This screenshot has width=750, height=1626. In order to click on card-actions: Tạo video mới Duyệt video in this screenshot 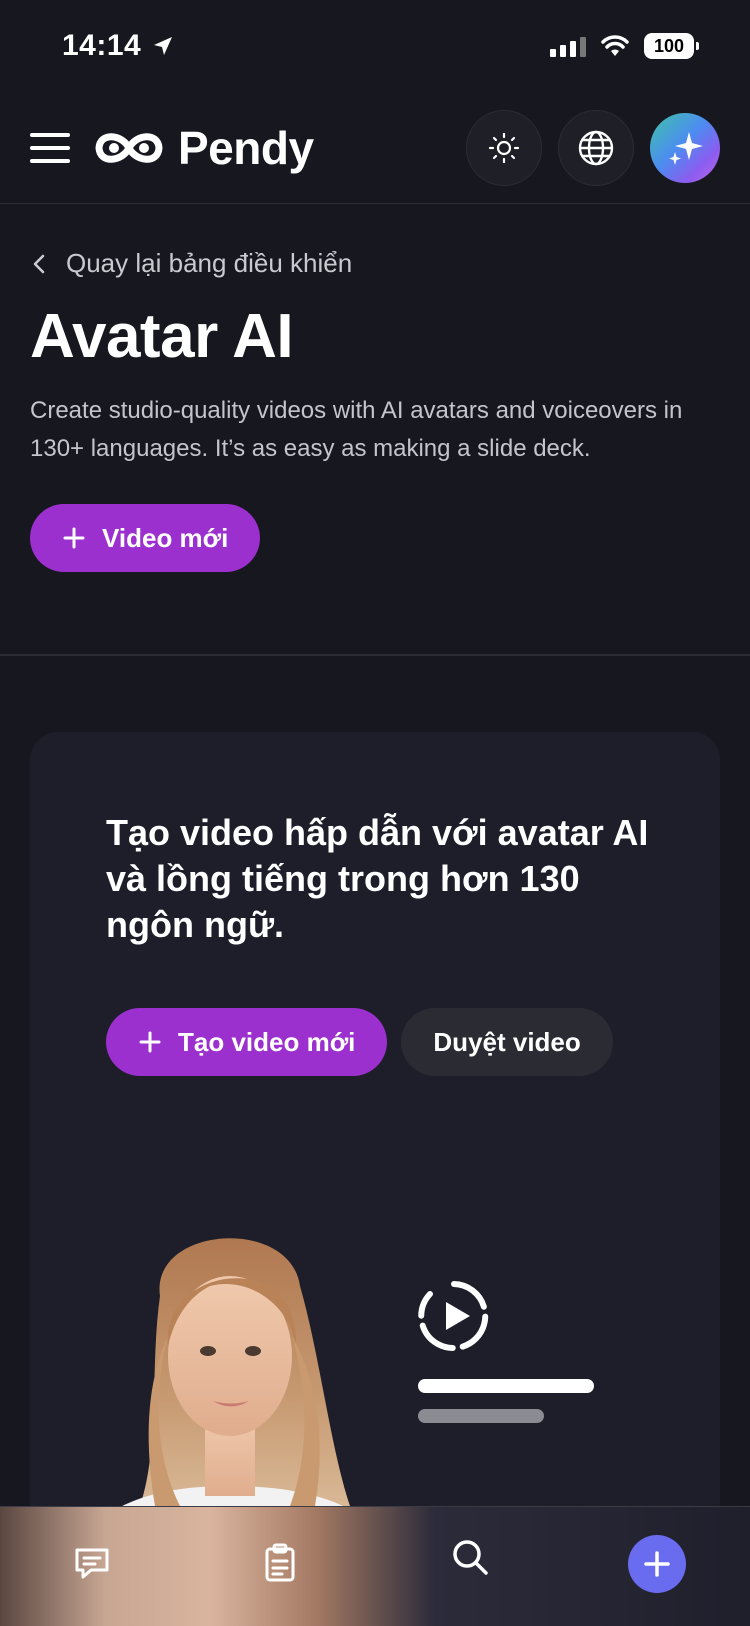, I will do `click(359, 1042)`.